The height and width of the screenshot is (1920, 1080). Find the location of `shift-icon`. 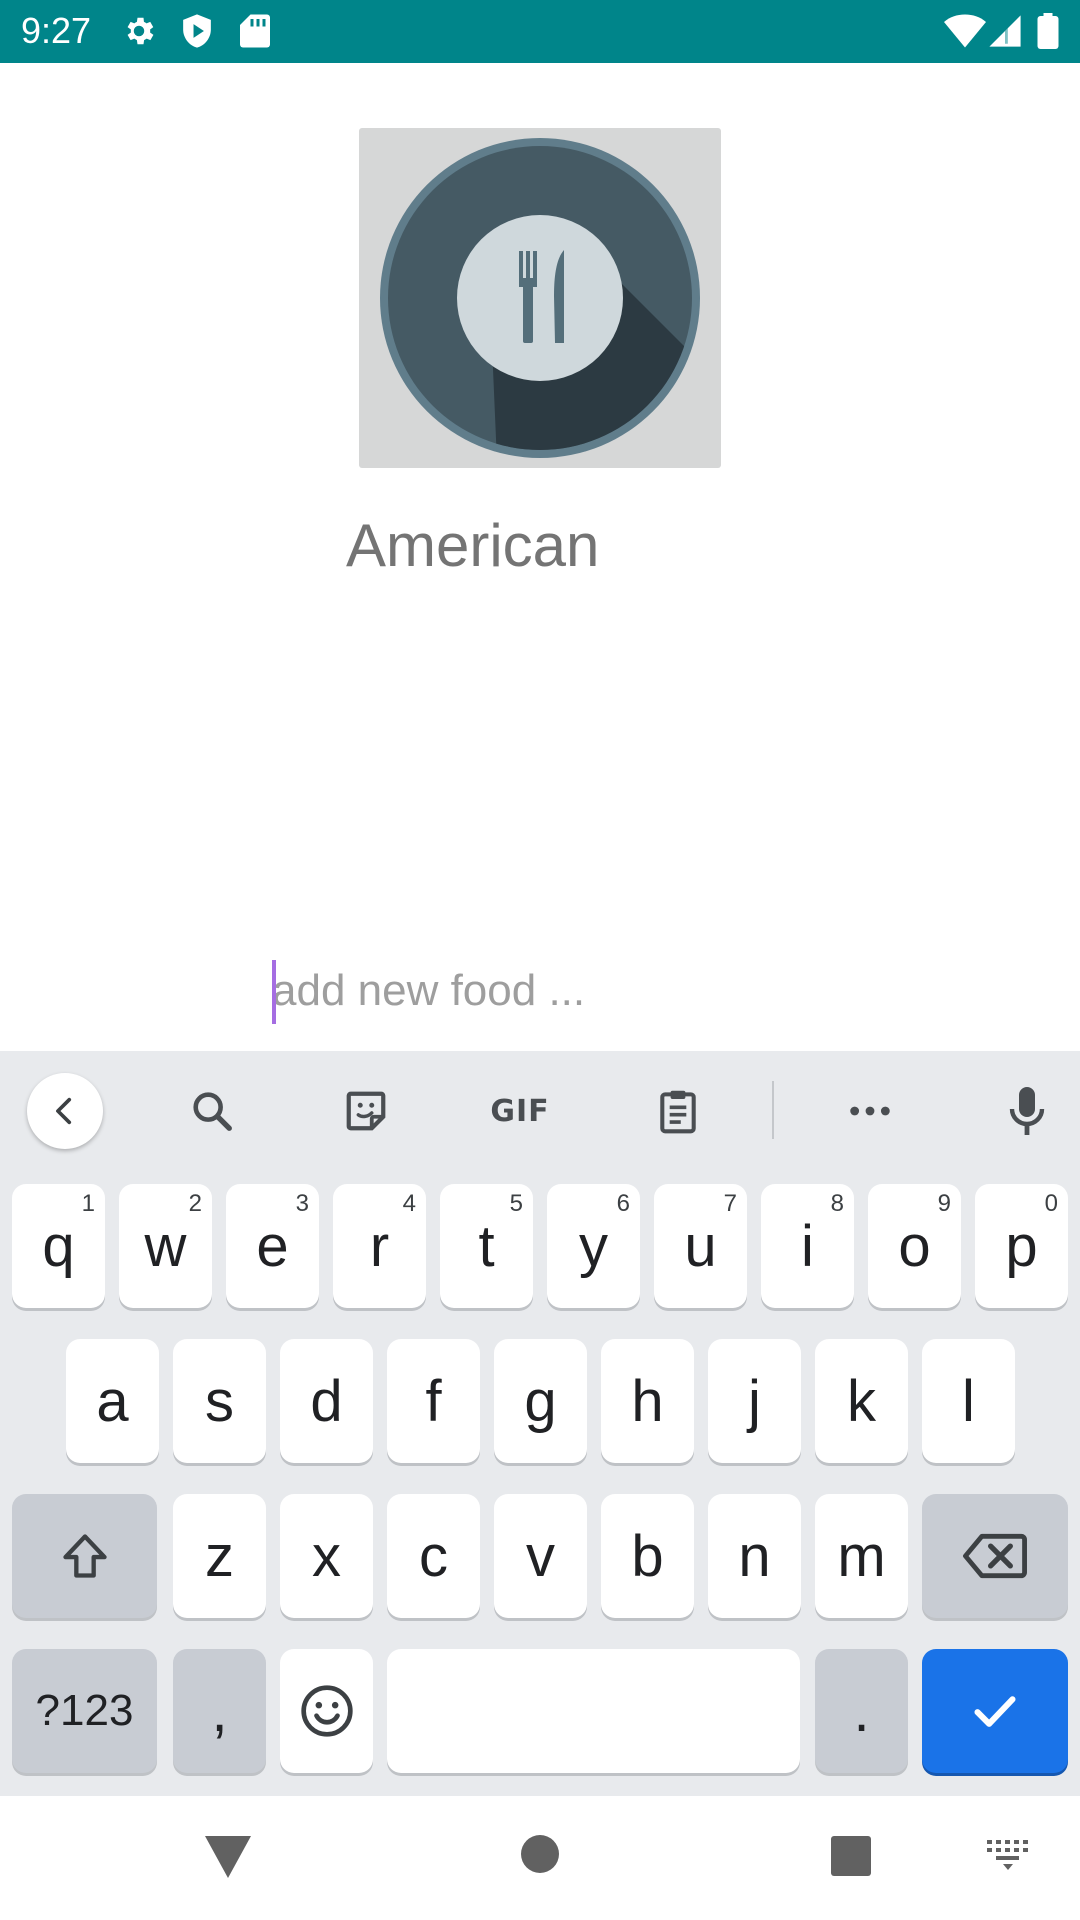

shift-icon is located at coordinates (84, 1556).